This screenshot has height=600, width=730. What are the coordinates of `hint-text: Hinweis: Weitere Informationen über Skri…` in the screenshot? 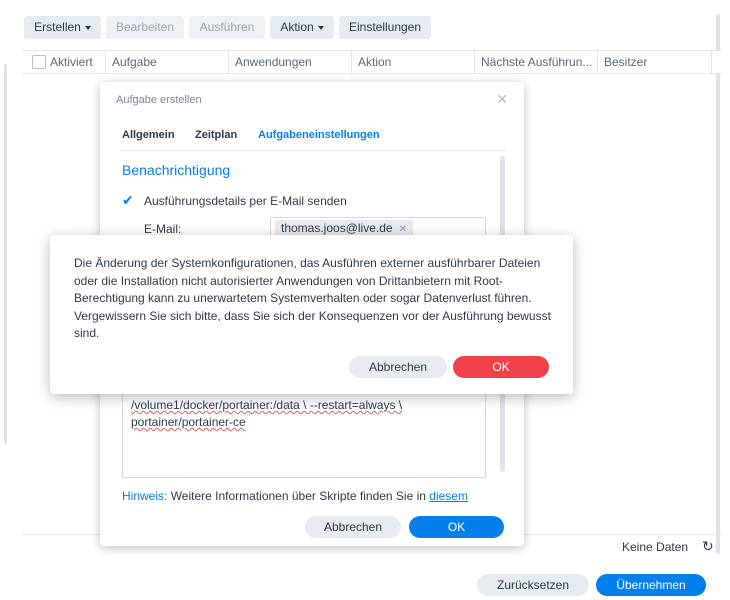 It's located at (295, 496).